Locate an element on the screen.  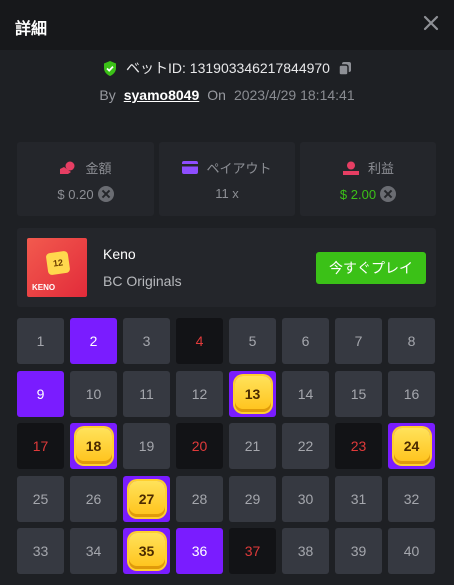
profit-value: $ 2.00 is located at coordinates (358, 194).